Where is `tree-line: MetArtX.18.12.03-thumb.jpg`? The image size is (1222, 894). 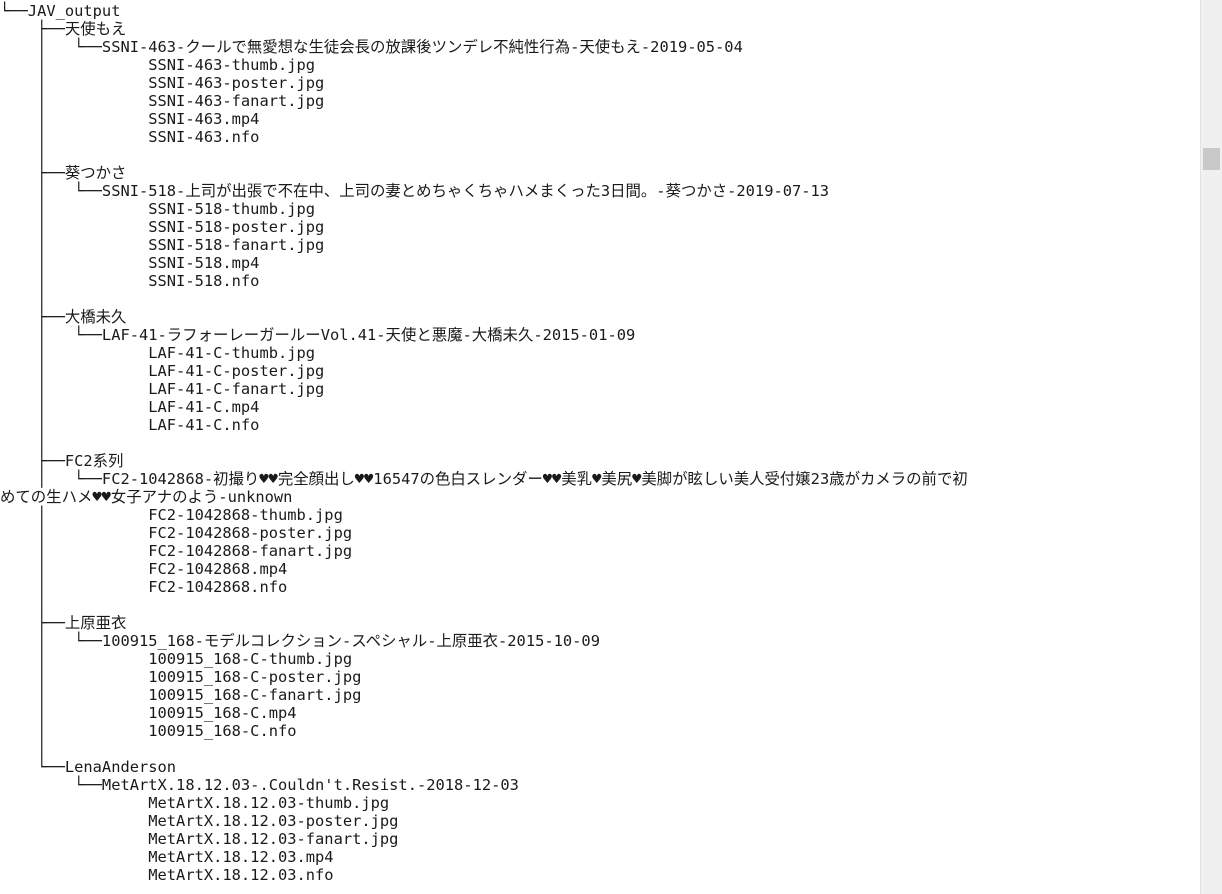 tree-line: MetArtX.18.12.03-thumb.jpg is located at coordinates (195, 803).